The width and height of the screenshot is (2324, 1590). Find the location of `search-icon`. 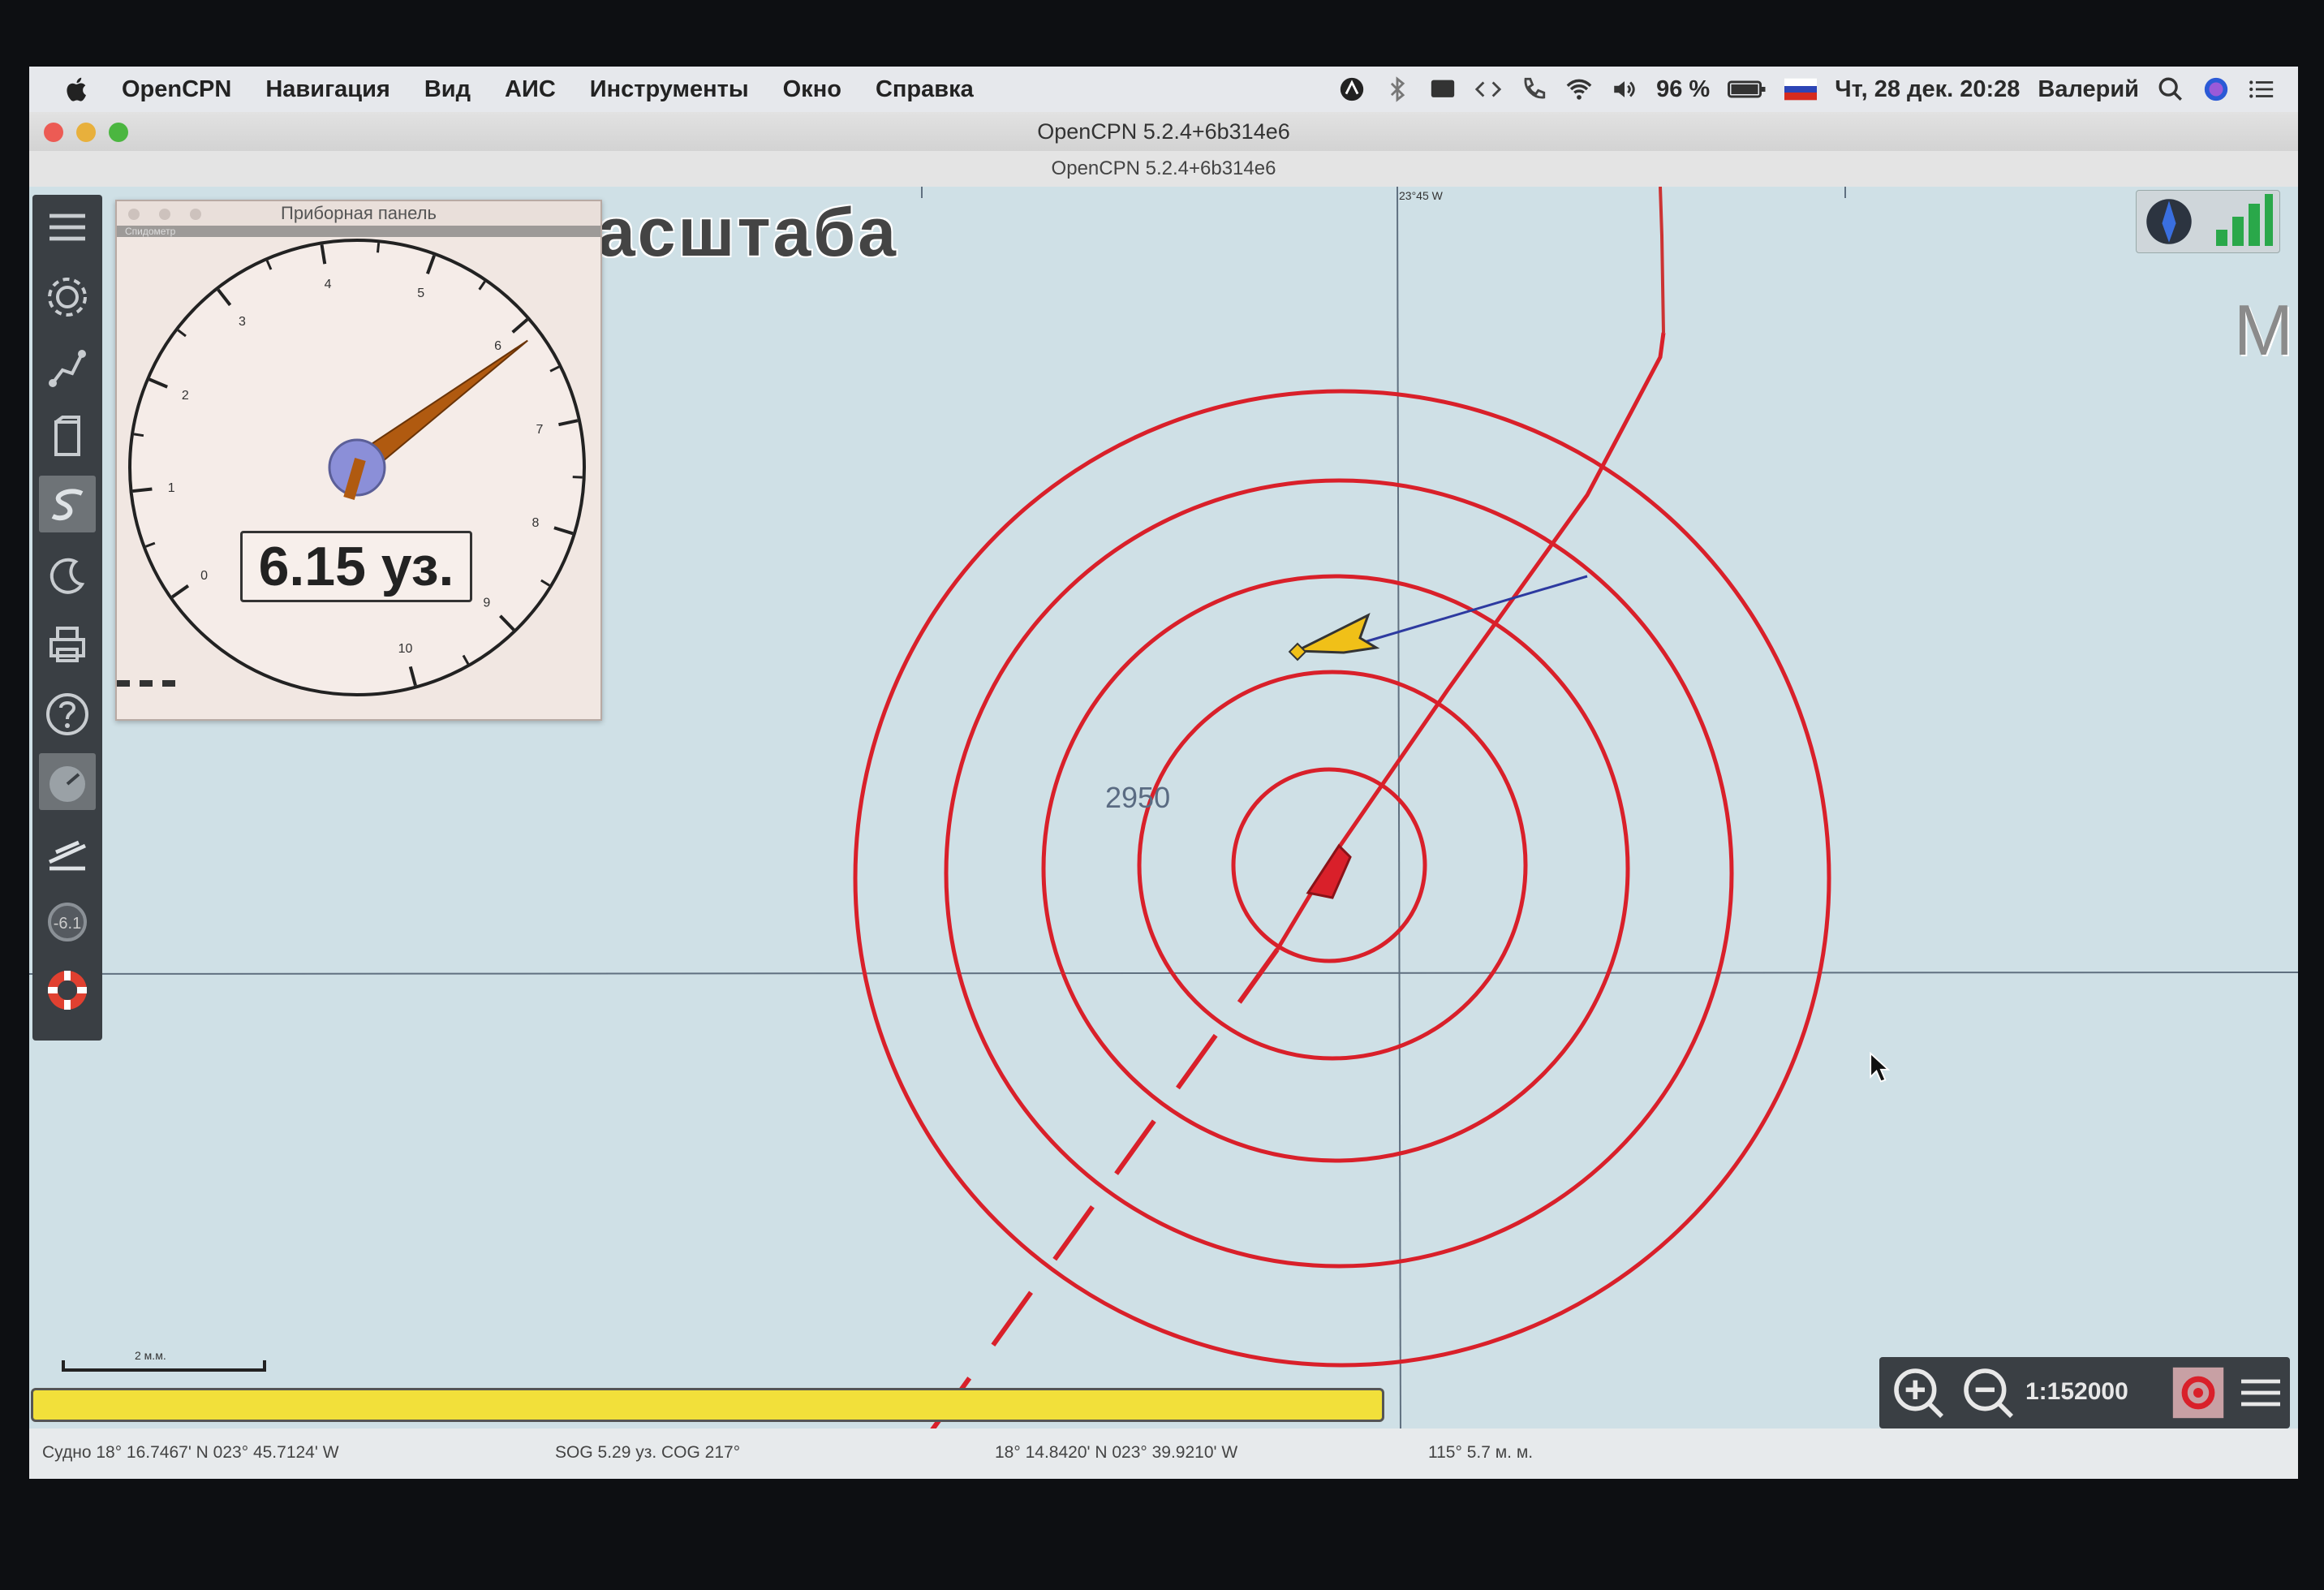

search-icon is located at coordinates (2170, 89).